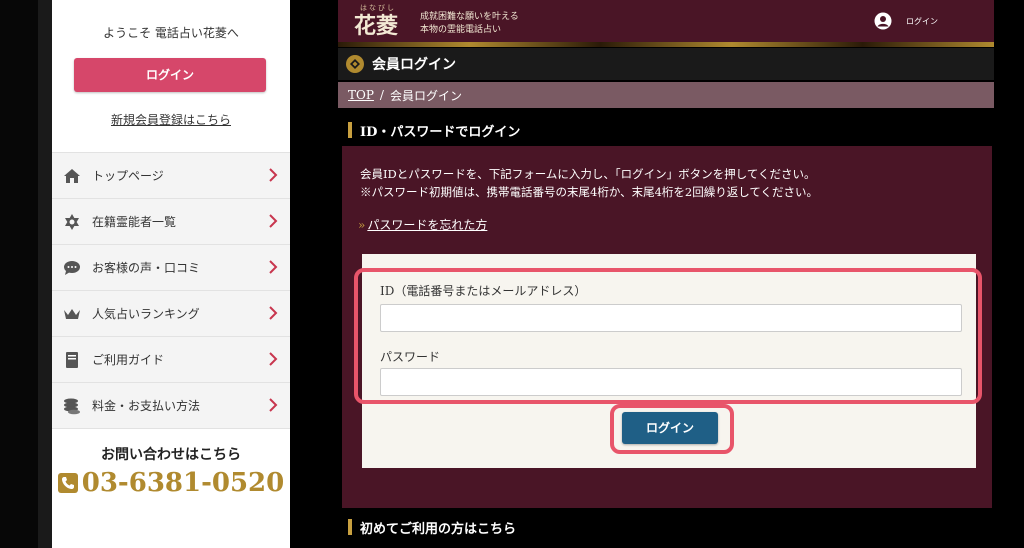 The image size is (1024, 548). I want to click on first-time-title: 初めてご利用の方はこちら, so click(438, 529).